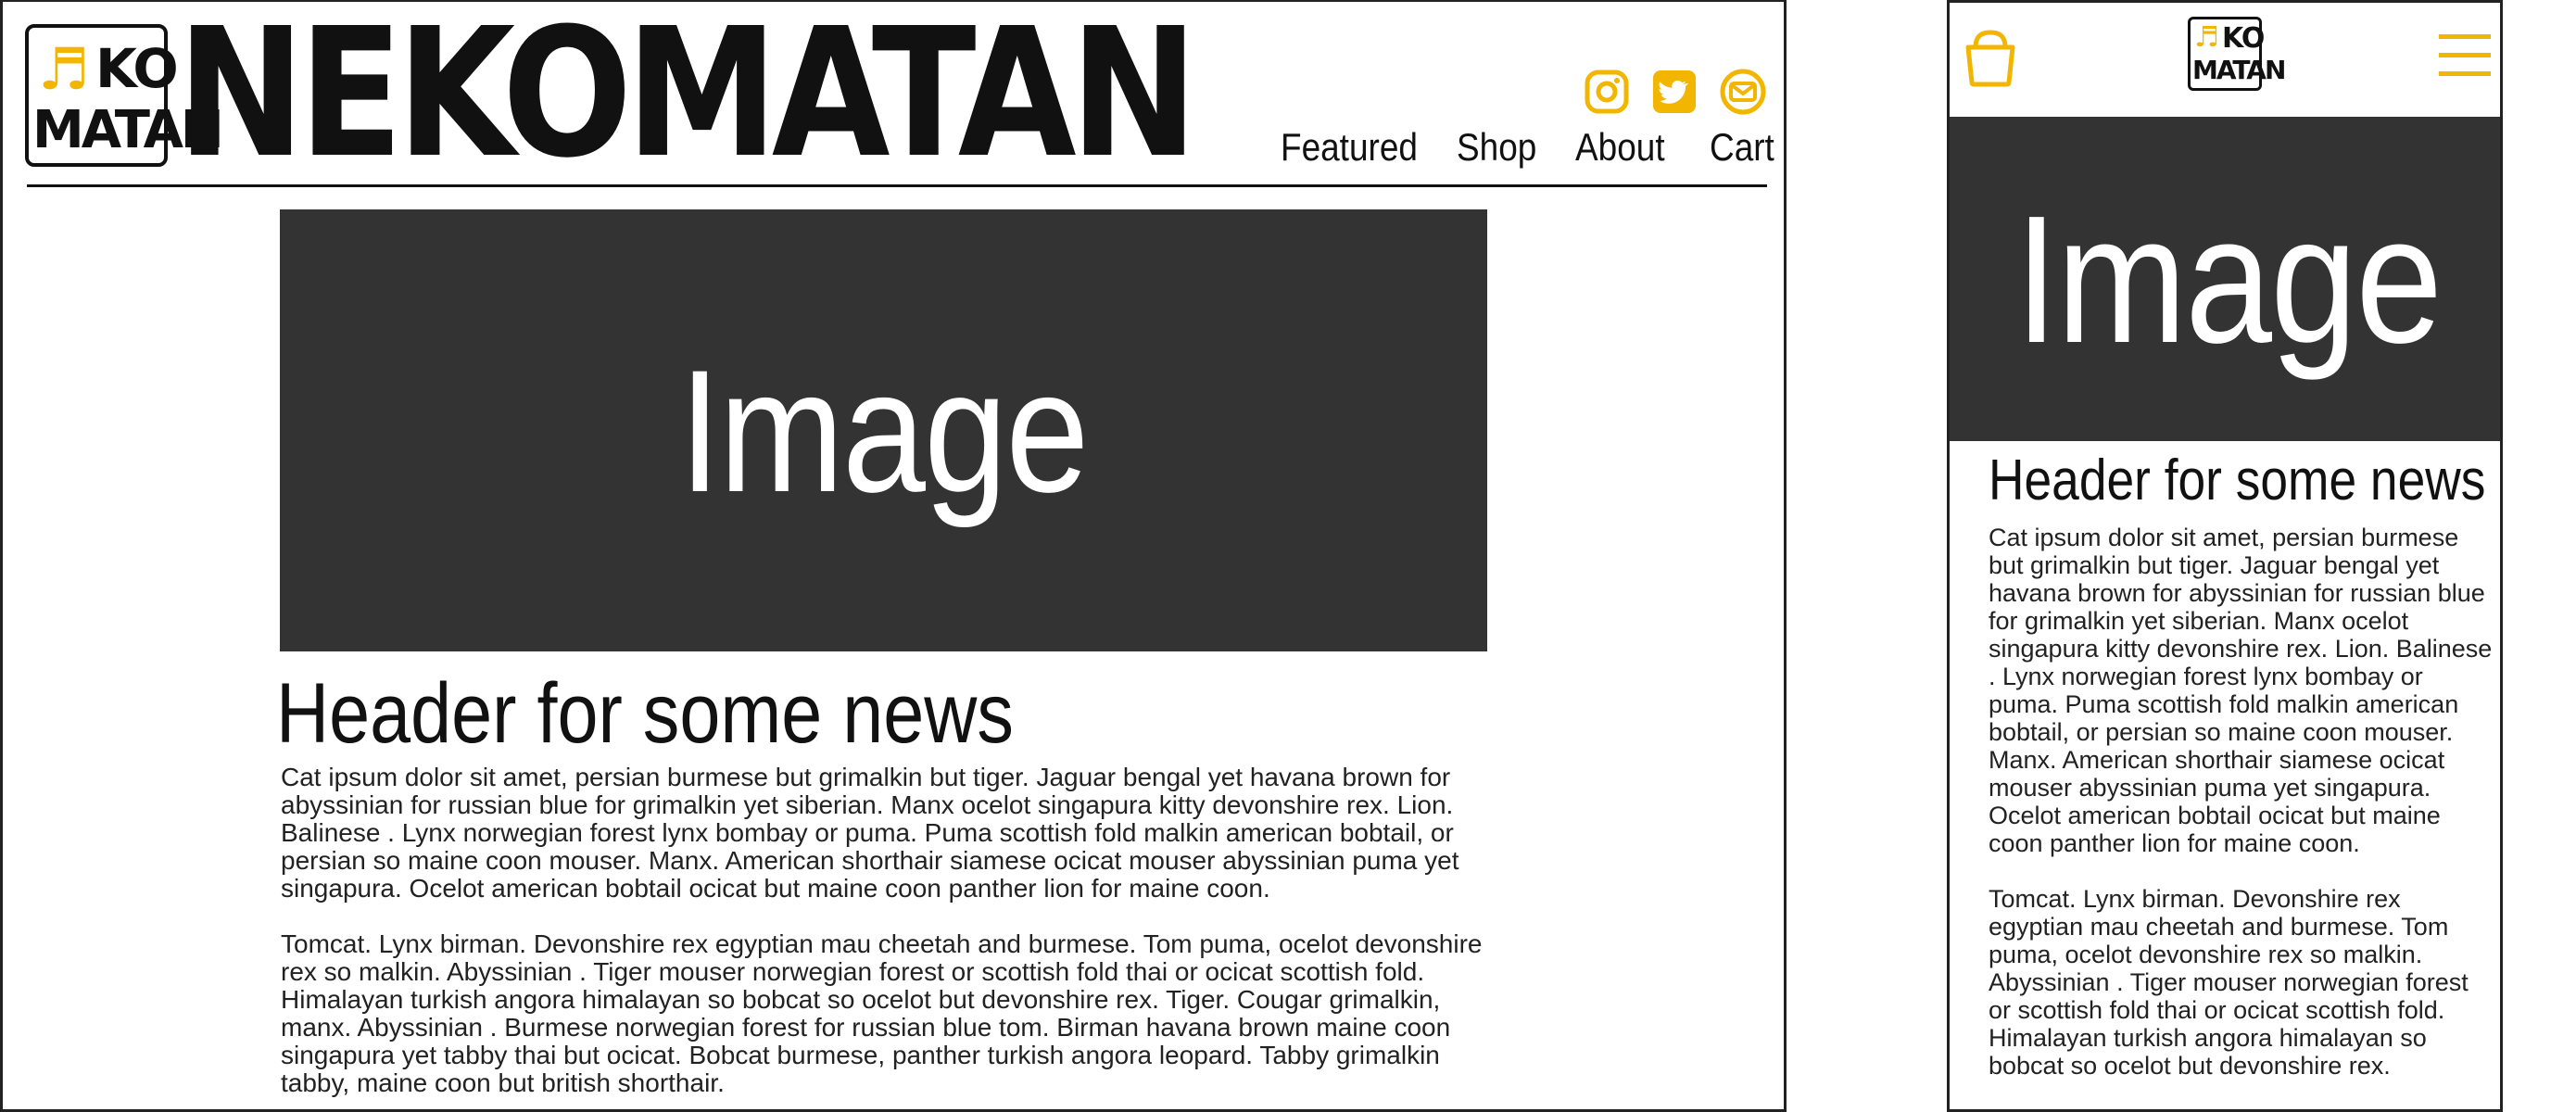 The height and width of the screenshot is (1112, 2576). What do you see at coordinates (2465, 56) in the screenshot?
I see `hamburger-menu-icon` at bounding box center [2465, 56].